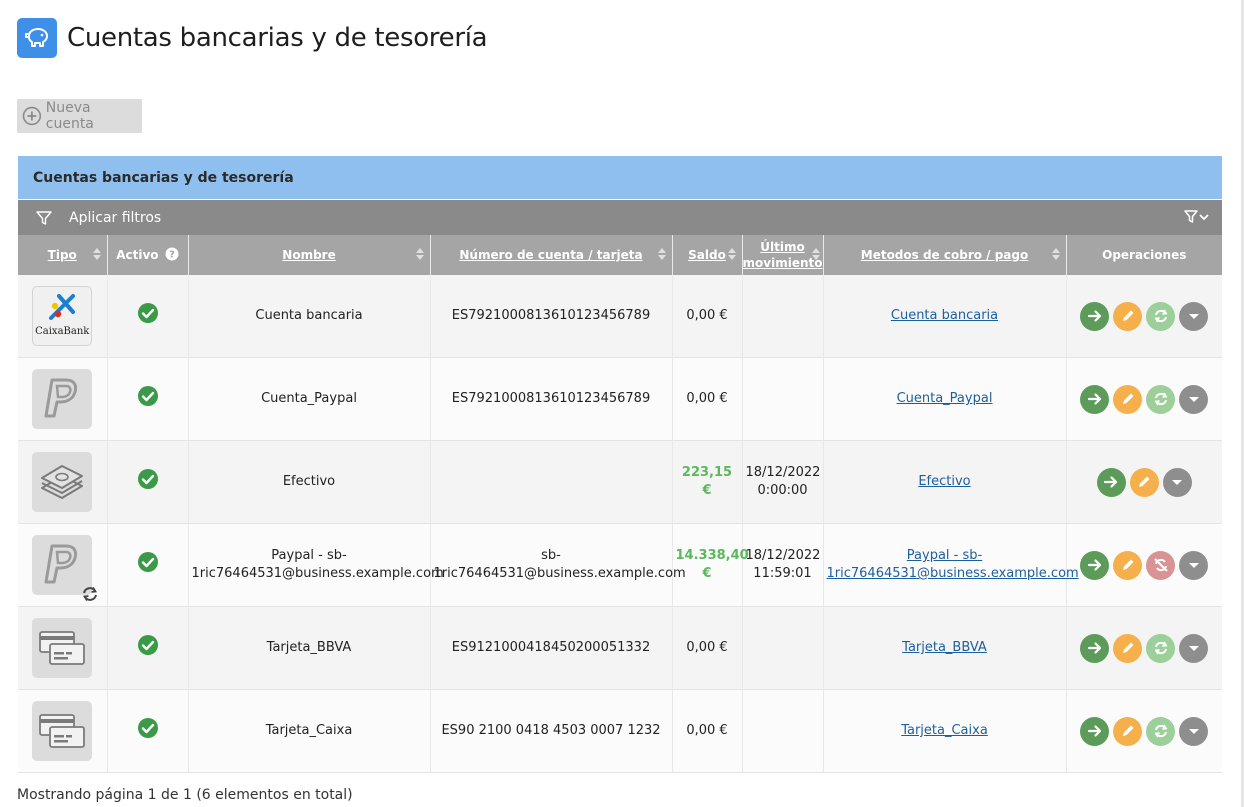 This screenshot has height=807, width=1244. What do you see at coordinates (707, 255) in the screenshot?
I see `header-saldo: Saldo` at bounding box center [707, 255].